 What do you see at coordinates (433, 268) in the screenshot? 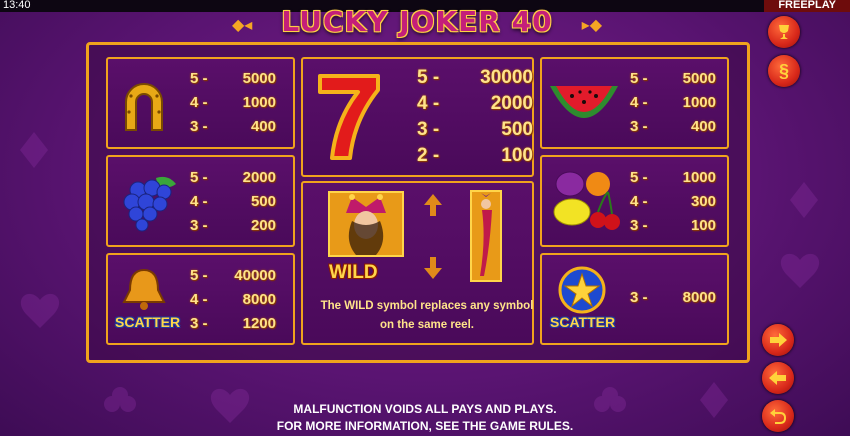
I see `arrow-down-icon` at bounding box center [433, 268].